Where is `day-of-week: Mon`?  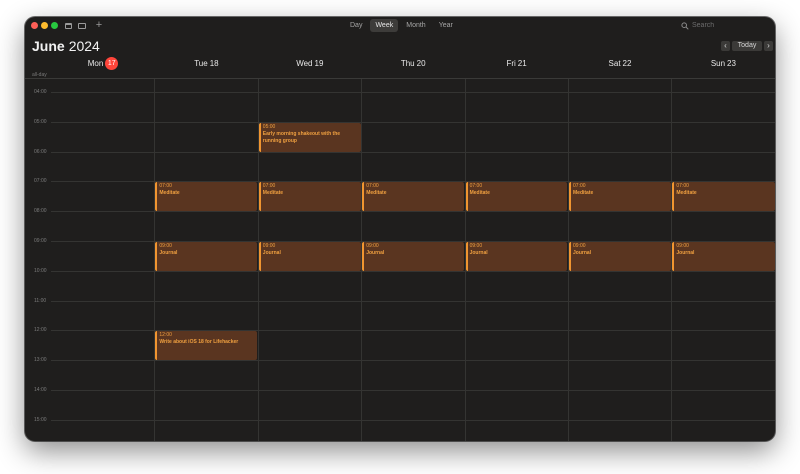
day-of-week: Mon is located at coordinates (95, 63).